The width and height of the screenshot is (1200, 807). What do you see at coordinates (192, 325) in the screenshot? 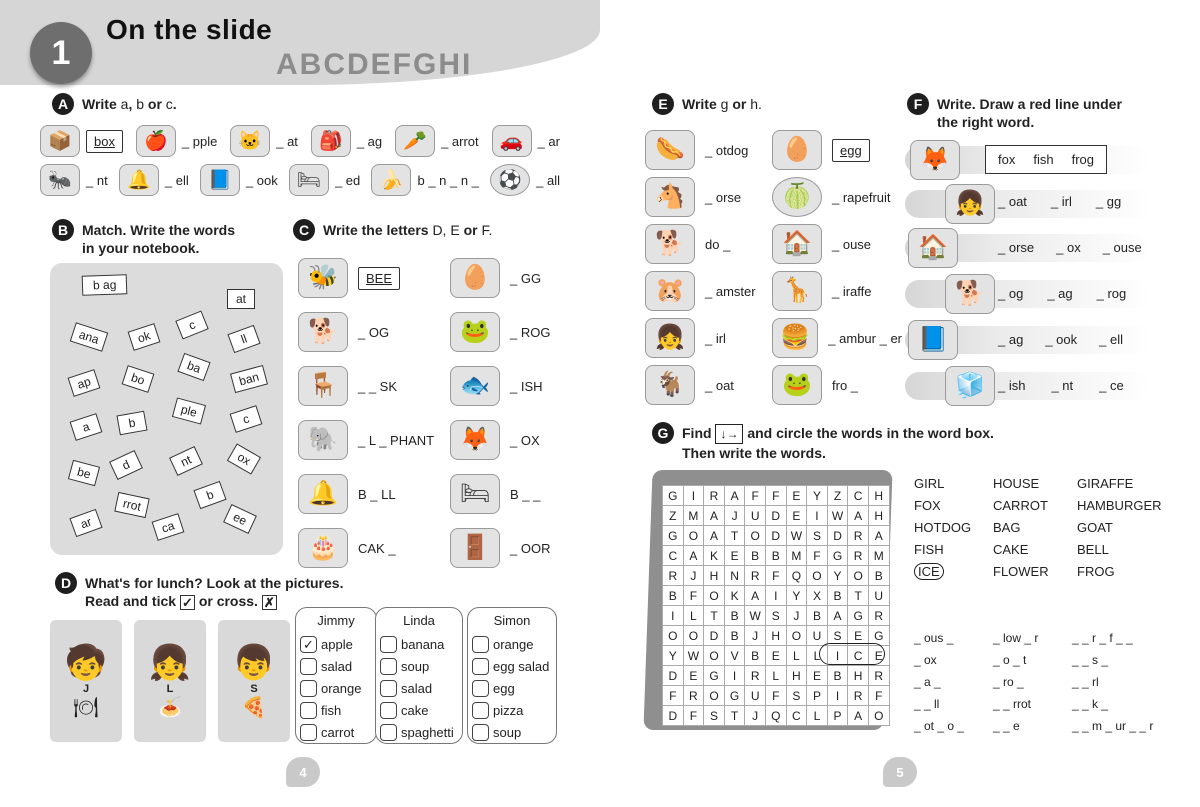
I see `syllable-card: c` at bounding box center [192, 325].